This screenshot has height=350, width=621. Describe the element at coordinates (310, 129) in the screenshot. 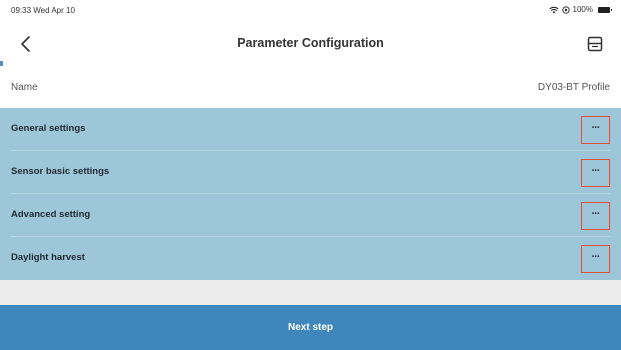

I see `setting-item-general: General settings ···` at that location.